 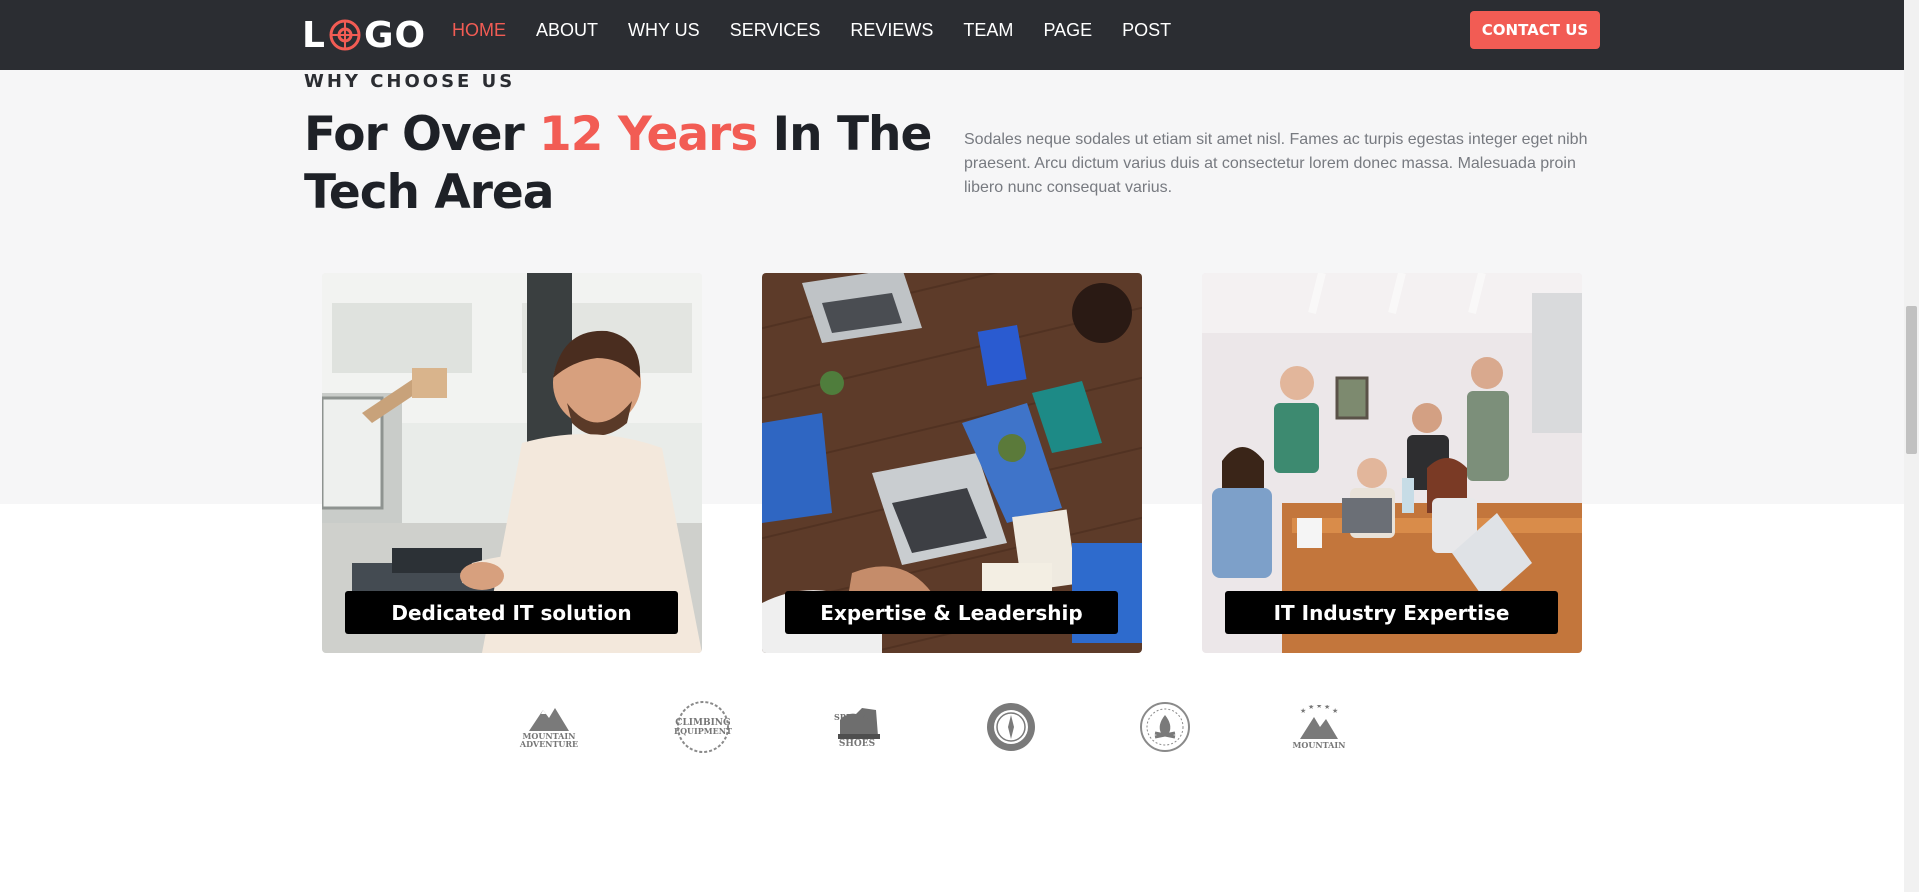 I want to click on climbing-equipment-logo: CLIMBING EQUIPMENT, so click(x=703, y=727).